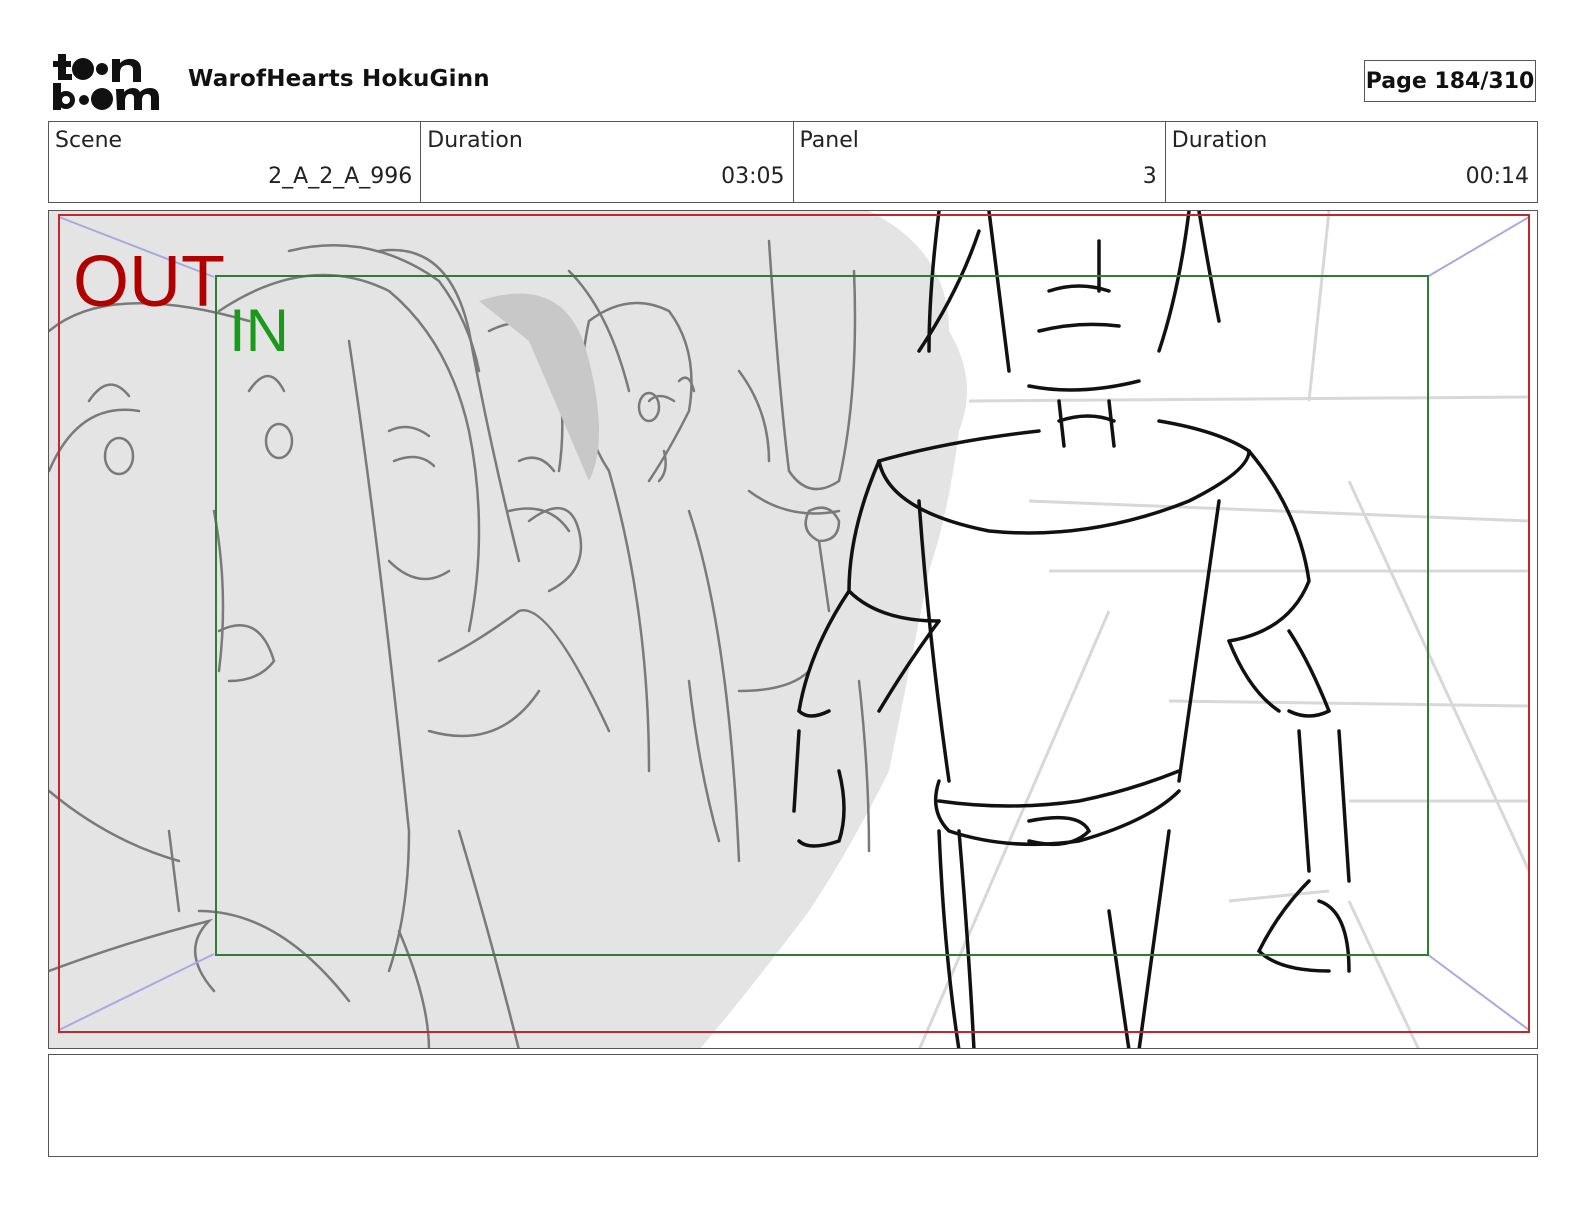 The width and height of the screenshot is (1584, 1224). Describe the element at coordinates (1149, 176) in the screenshot. I see `panel-value: 3` at that location.